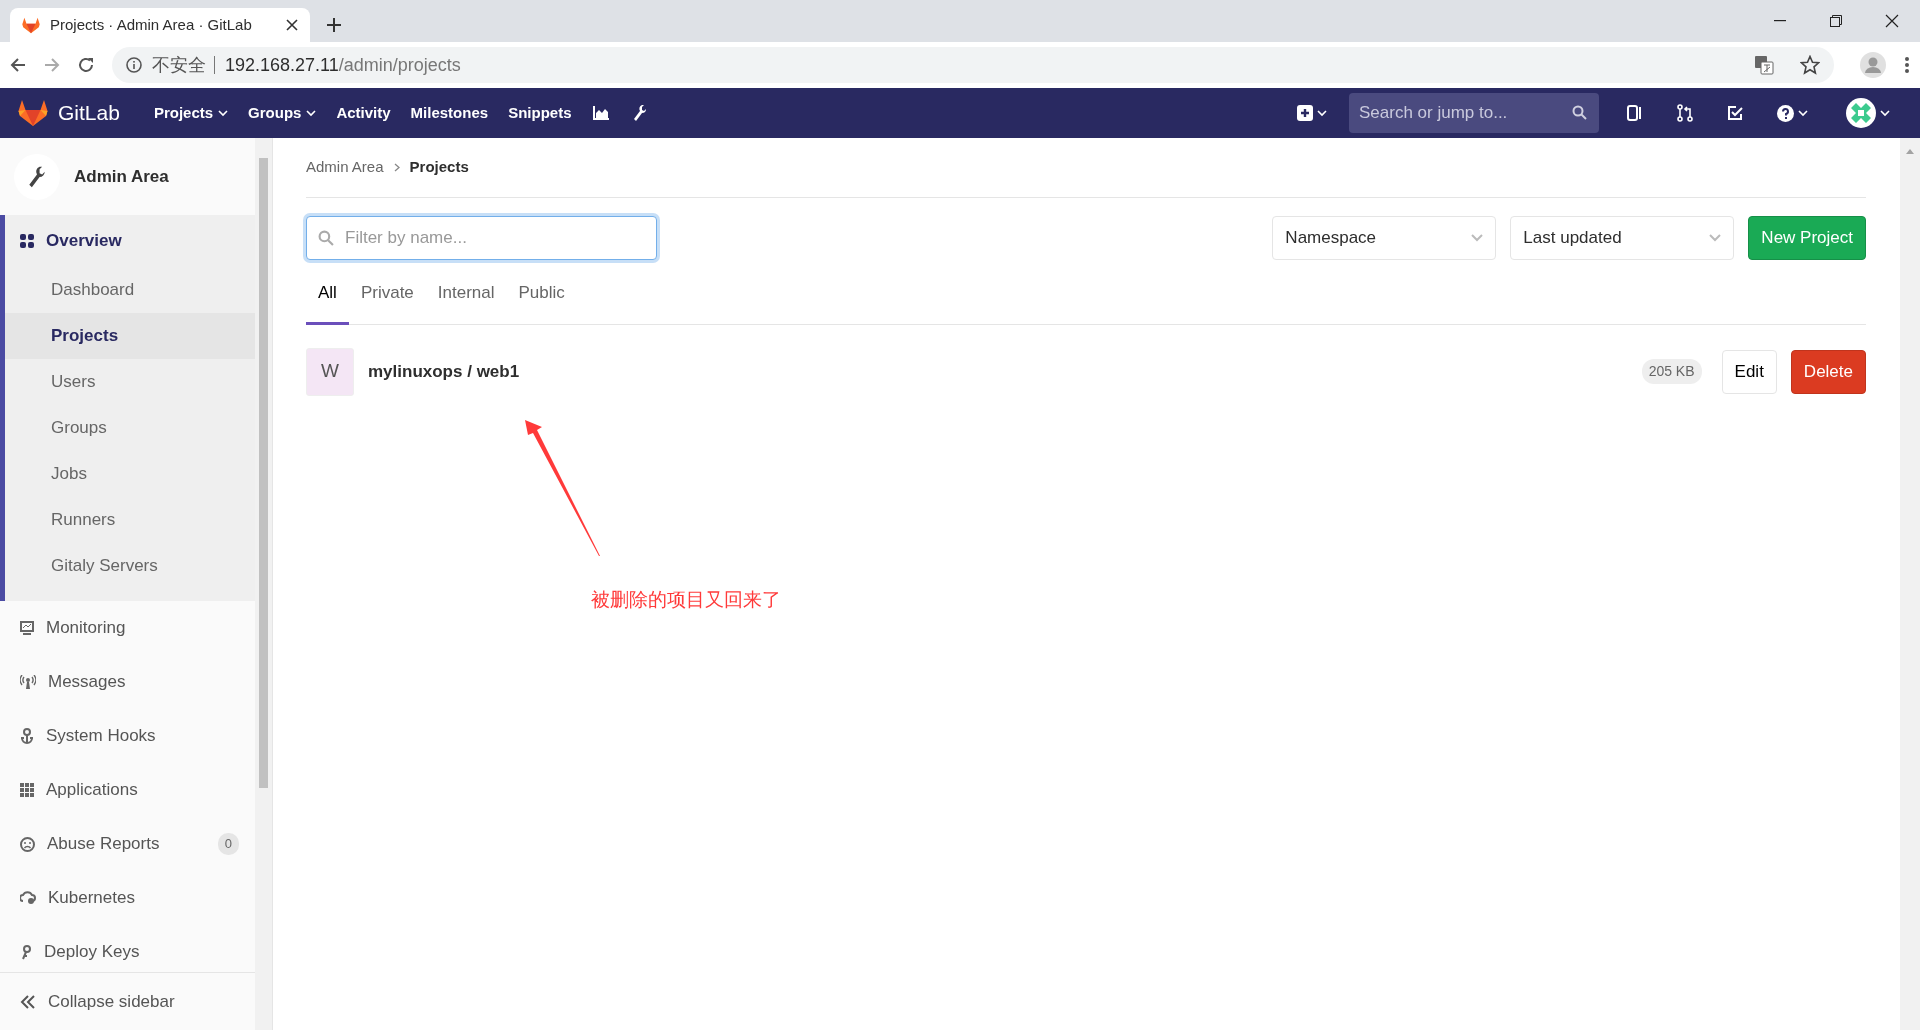  Describe the element at coordinates (18, 65) in the screenshot. I see `back-icon` at that location.